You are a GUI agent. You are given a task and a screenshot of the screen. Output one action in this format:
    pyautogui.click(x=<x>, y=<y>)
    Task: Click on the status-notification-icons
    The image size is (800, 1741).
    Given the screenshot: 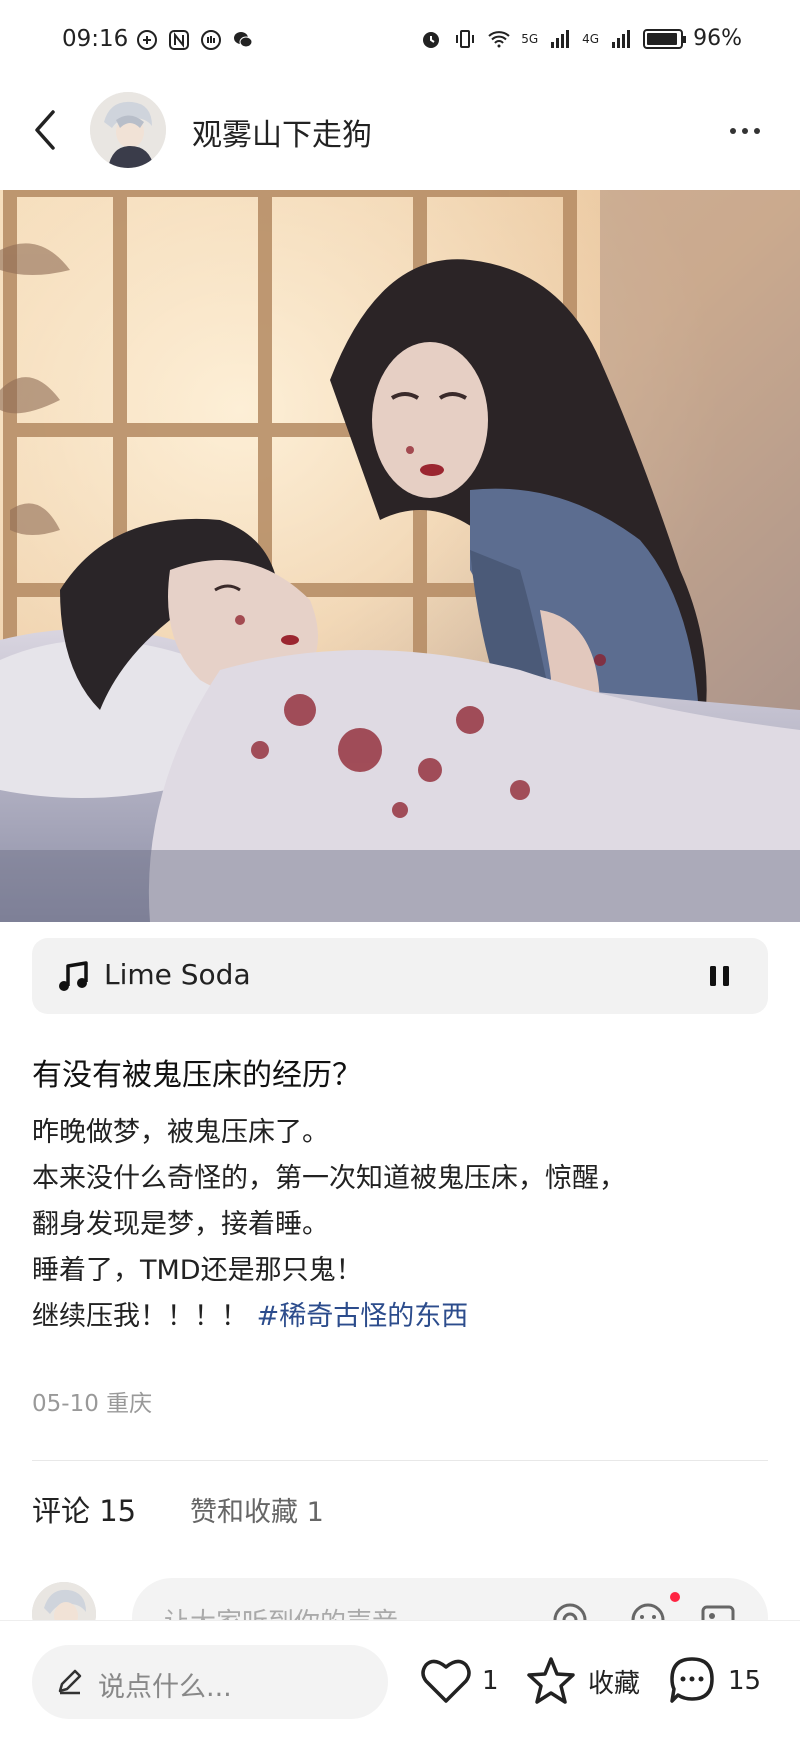 What is the action you would take?
    pyautogui.click(x=195, y=40)
    